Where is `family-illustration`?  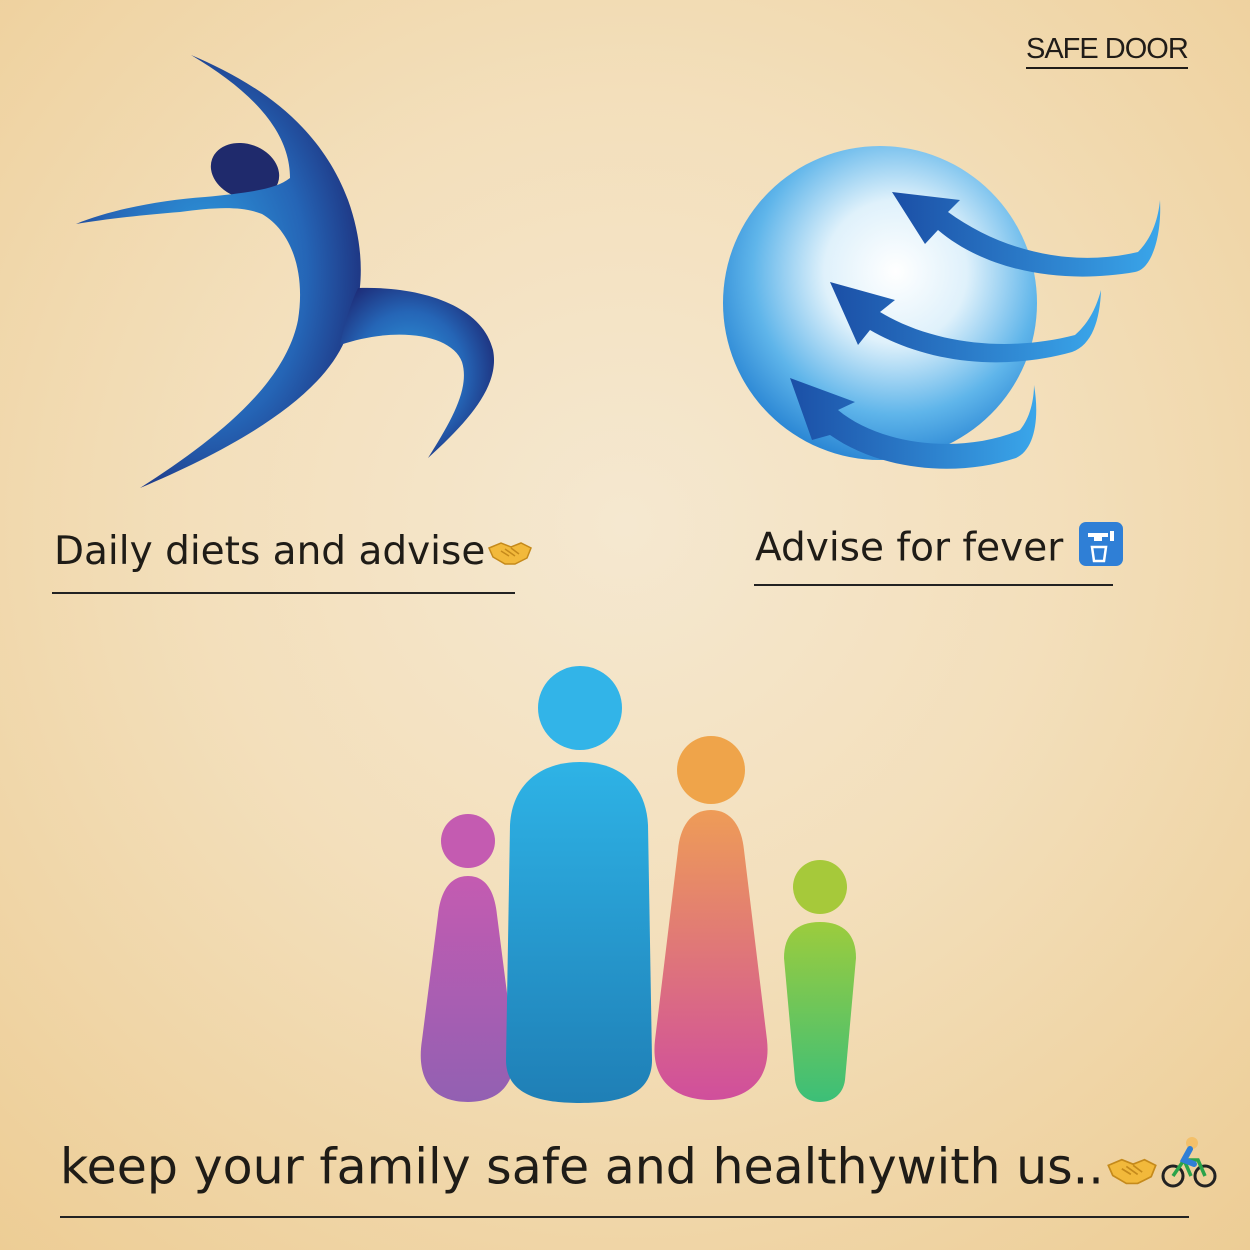 family-illustration is located at coordinates (638, 884).